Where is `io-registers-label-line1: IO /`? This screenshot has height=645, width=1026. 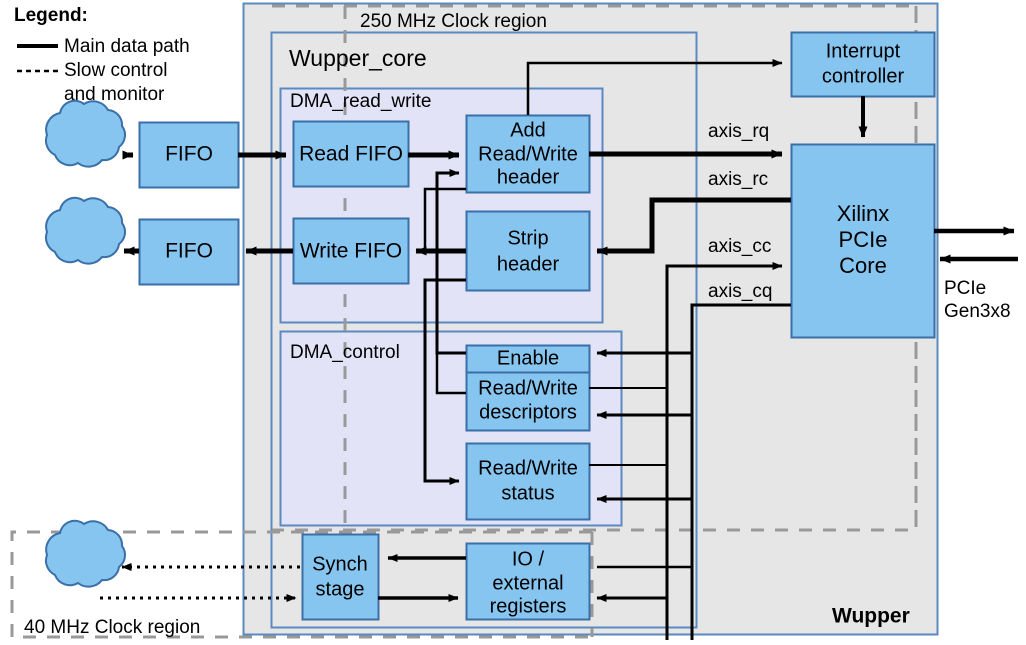 io-registers-label-line1: IO / is located at coordinates (528, 559).